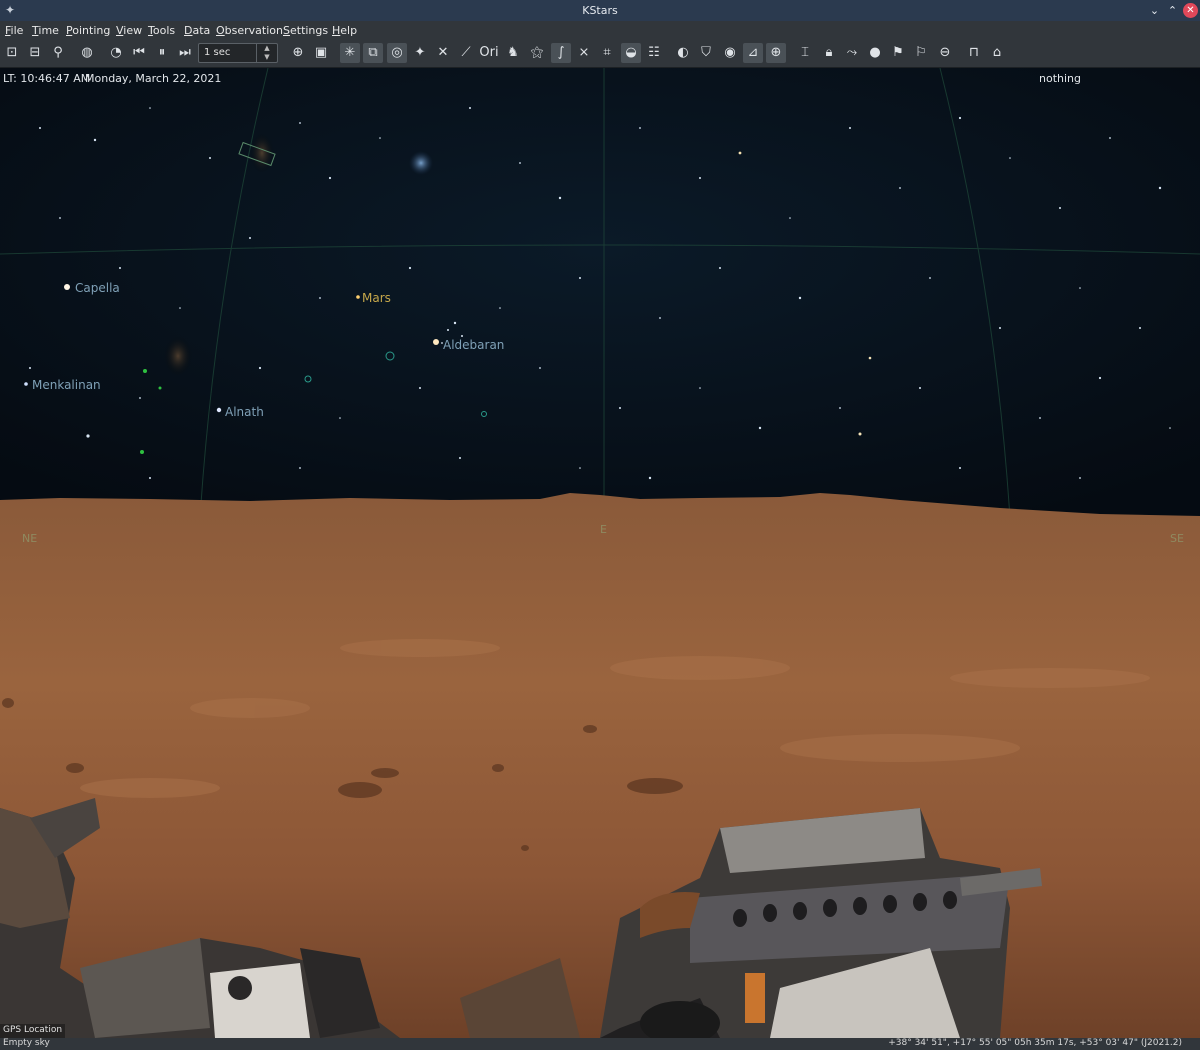 This screenshot has height=1050, width=1200. What do you see at coordinates (1177, 538) in the screenshot?
I see `compass-se: SE` at bounding box center [1177, 538].